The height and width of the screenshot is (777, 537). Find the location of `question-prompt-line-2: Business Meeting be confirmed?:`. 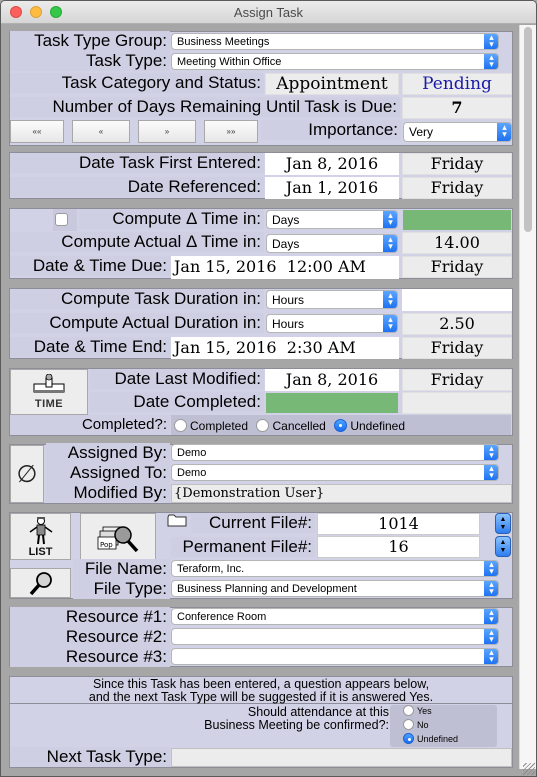

question-prompt-line-2: Business Meeting be confirmed?: is located at coordinates (296, 725).